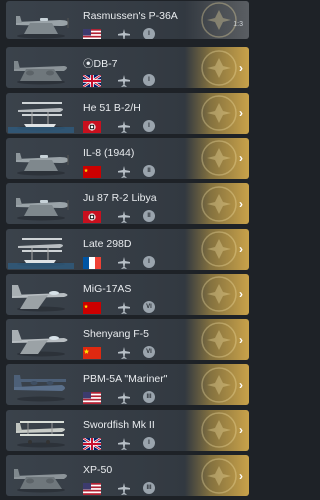 This screenshot has width=320, height=500. Describe the element at coordinates (112, 107) in the screenshot. I see `vehicle-name: He 51 B-2/H` at that location.